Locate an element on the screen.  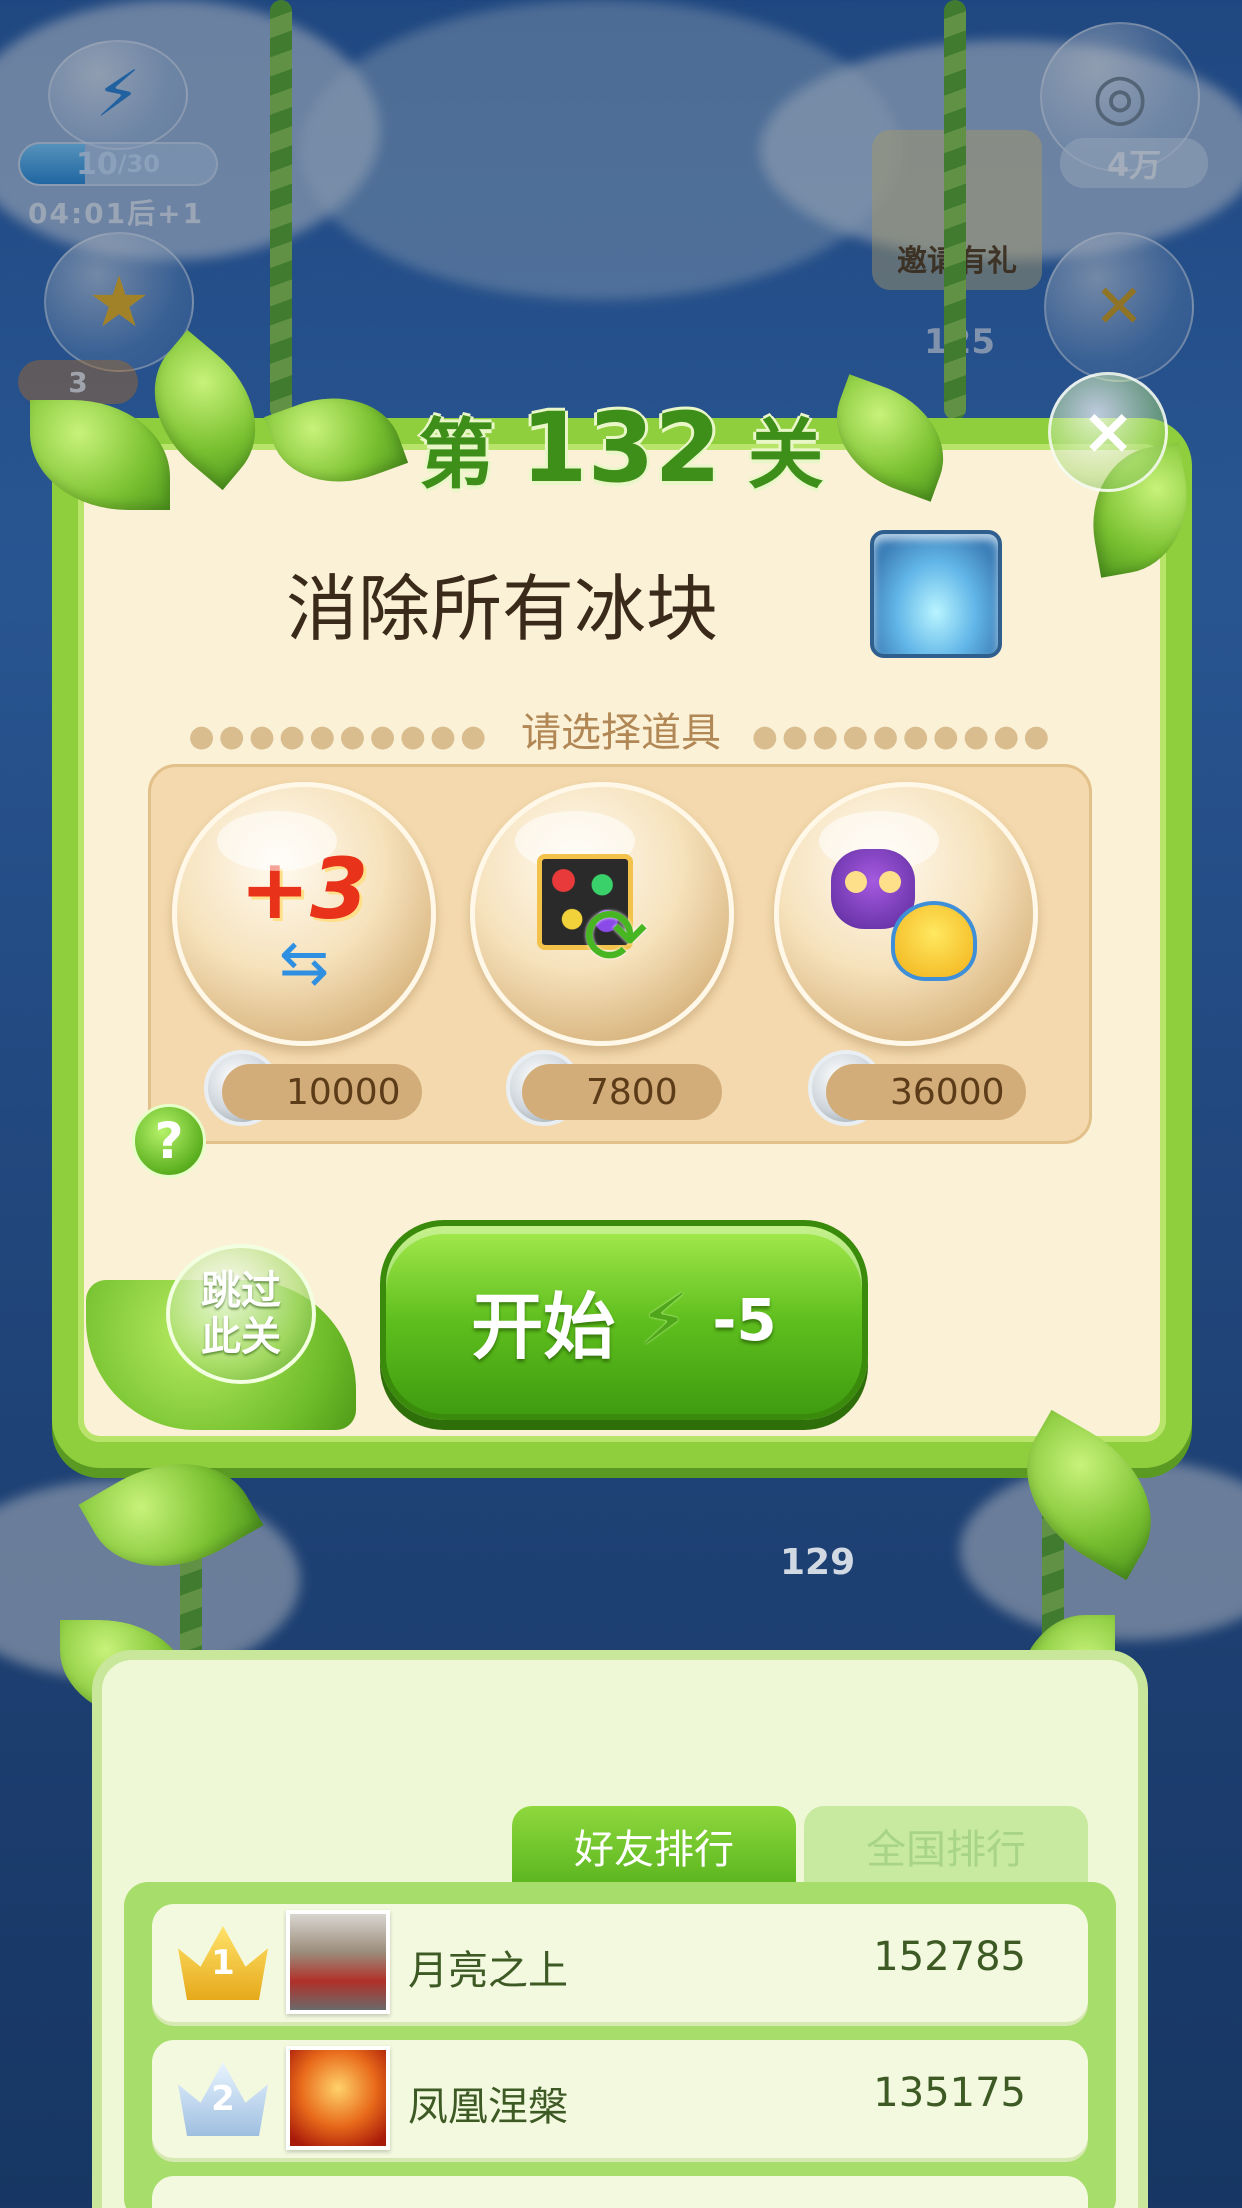
ice-block-icon is located at coordinates (936, 594).